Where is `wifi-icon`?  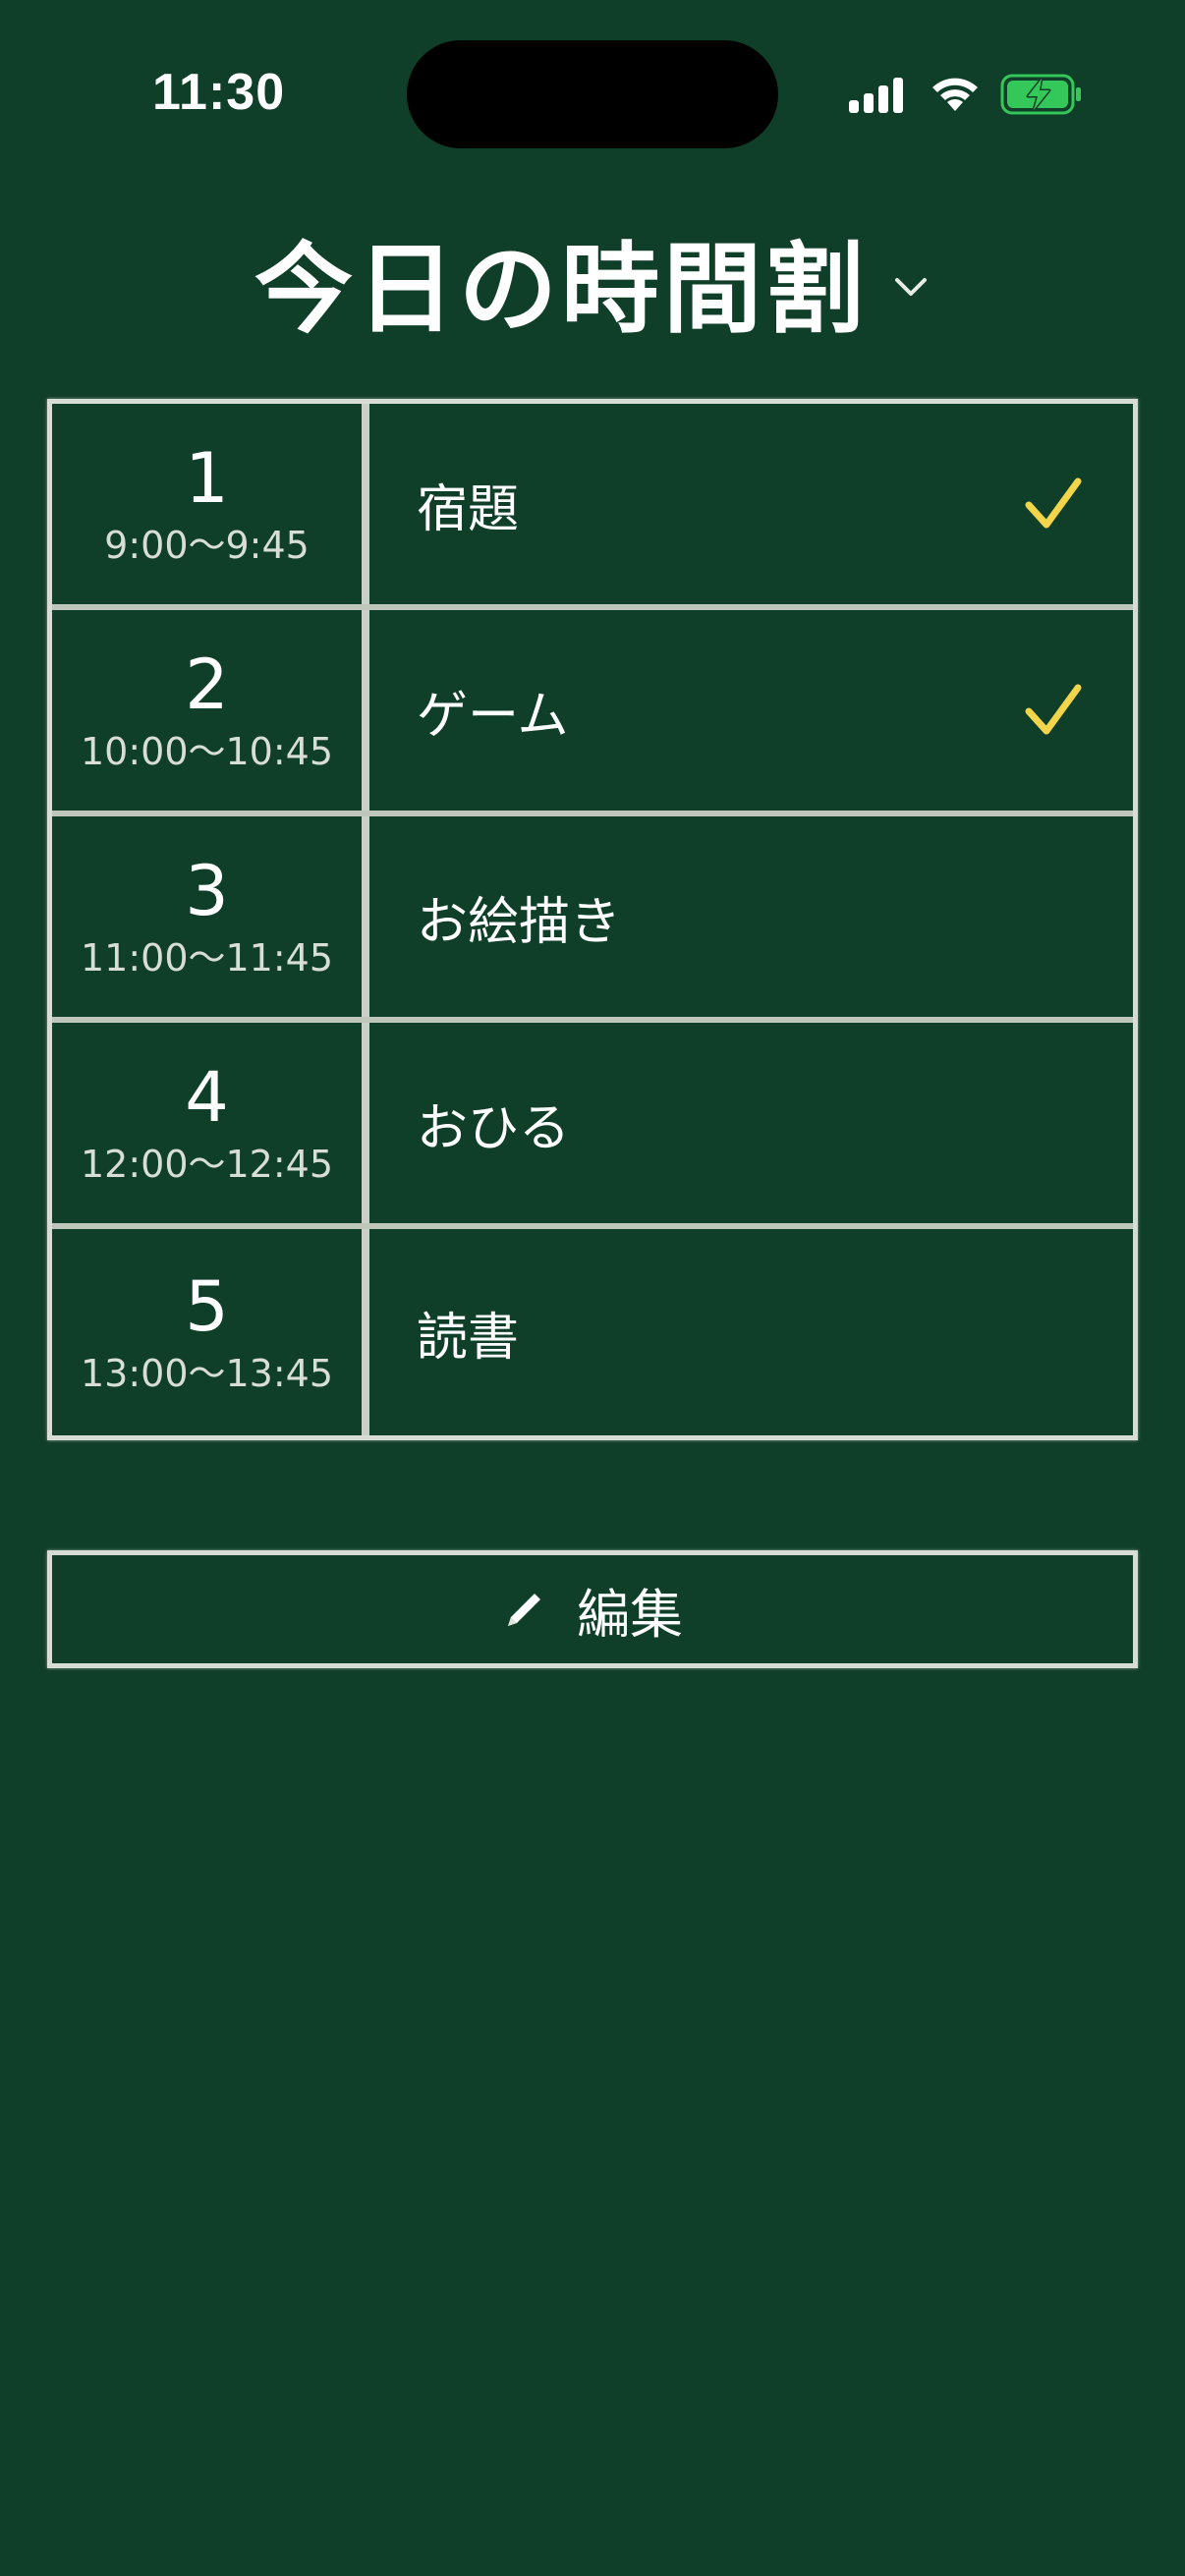 wifi-icon is located at coordinates (955, 94).